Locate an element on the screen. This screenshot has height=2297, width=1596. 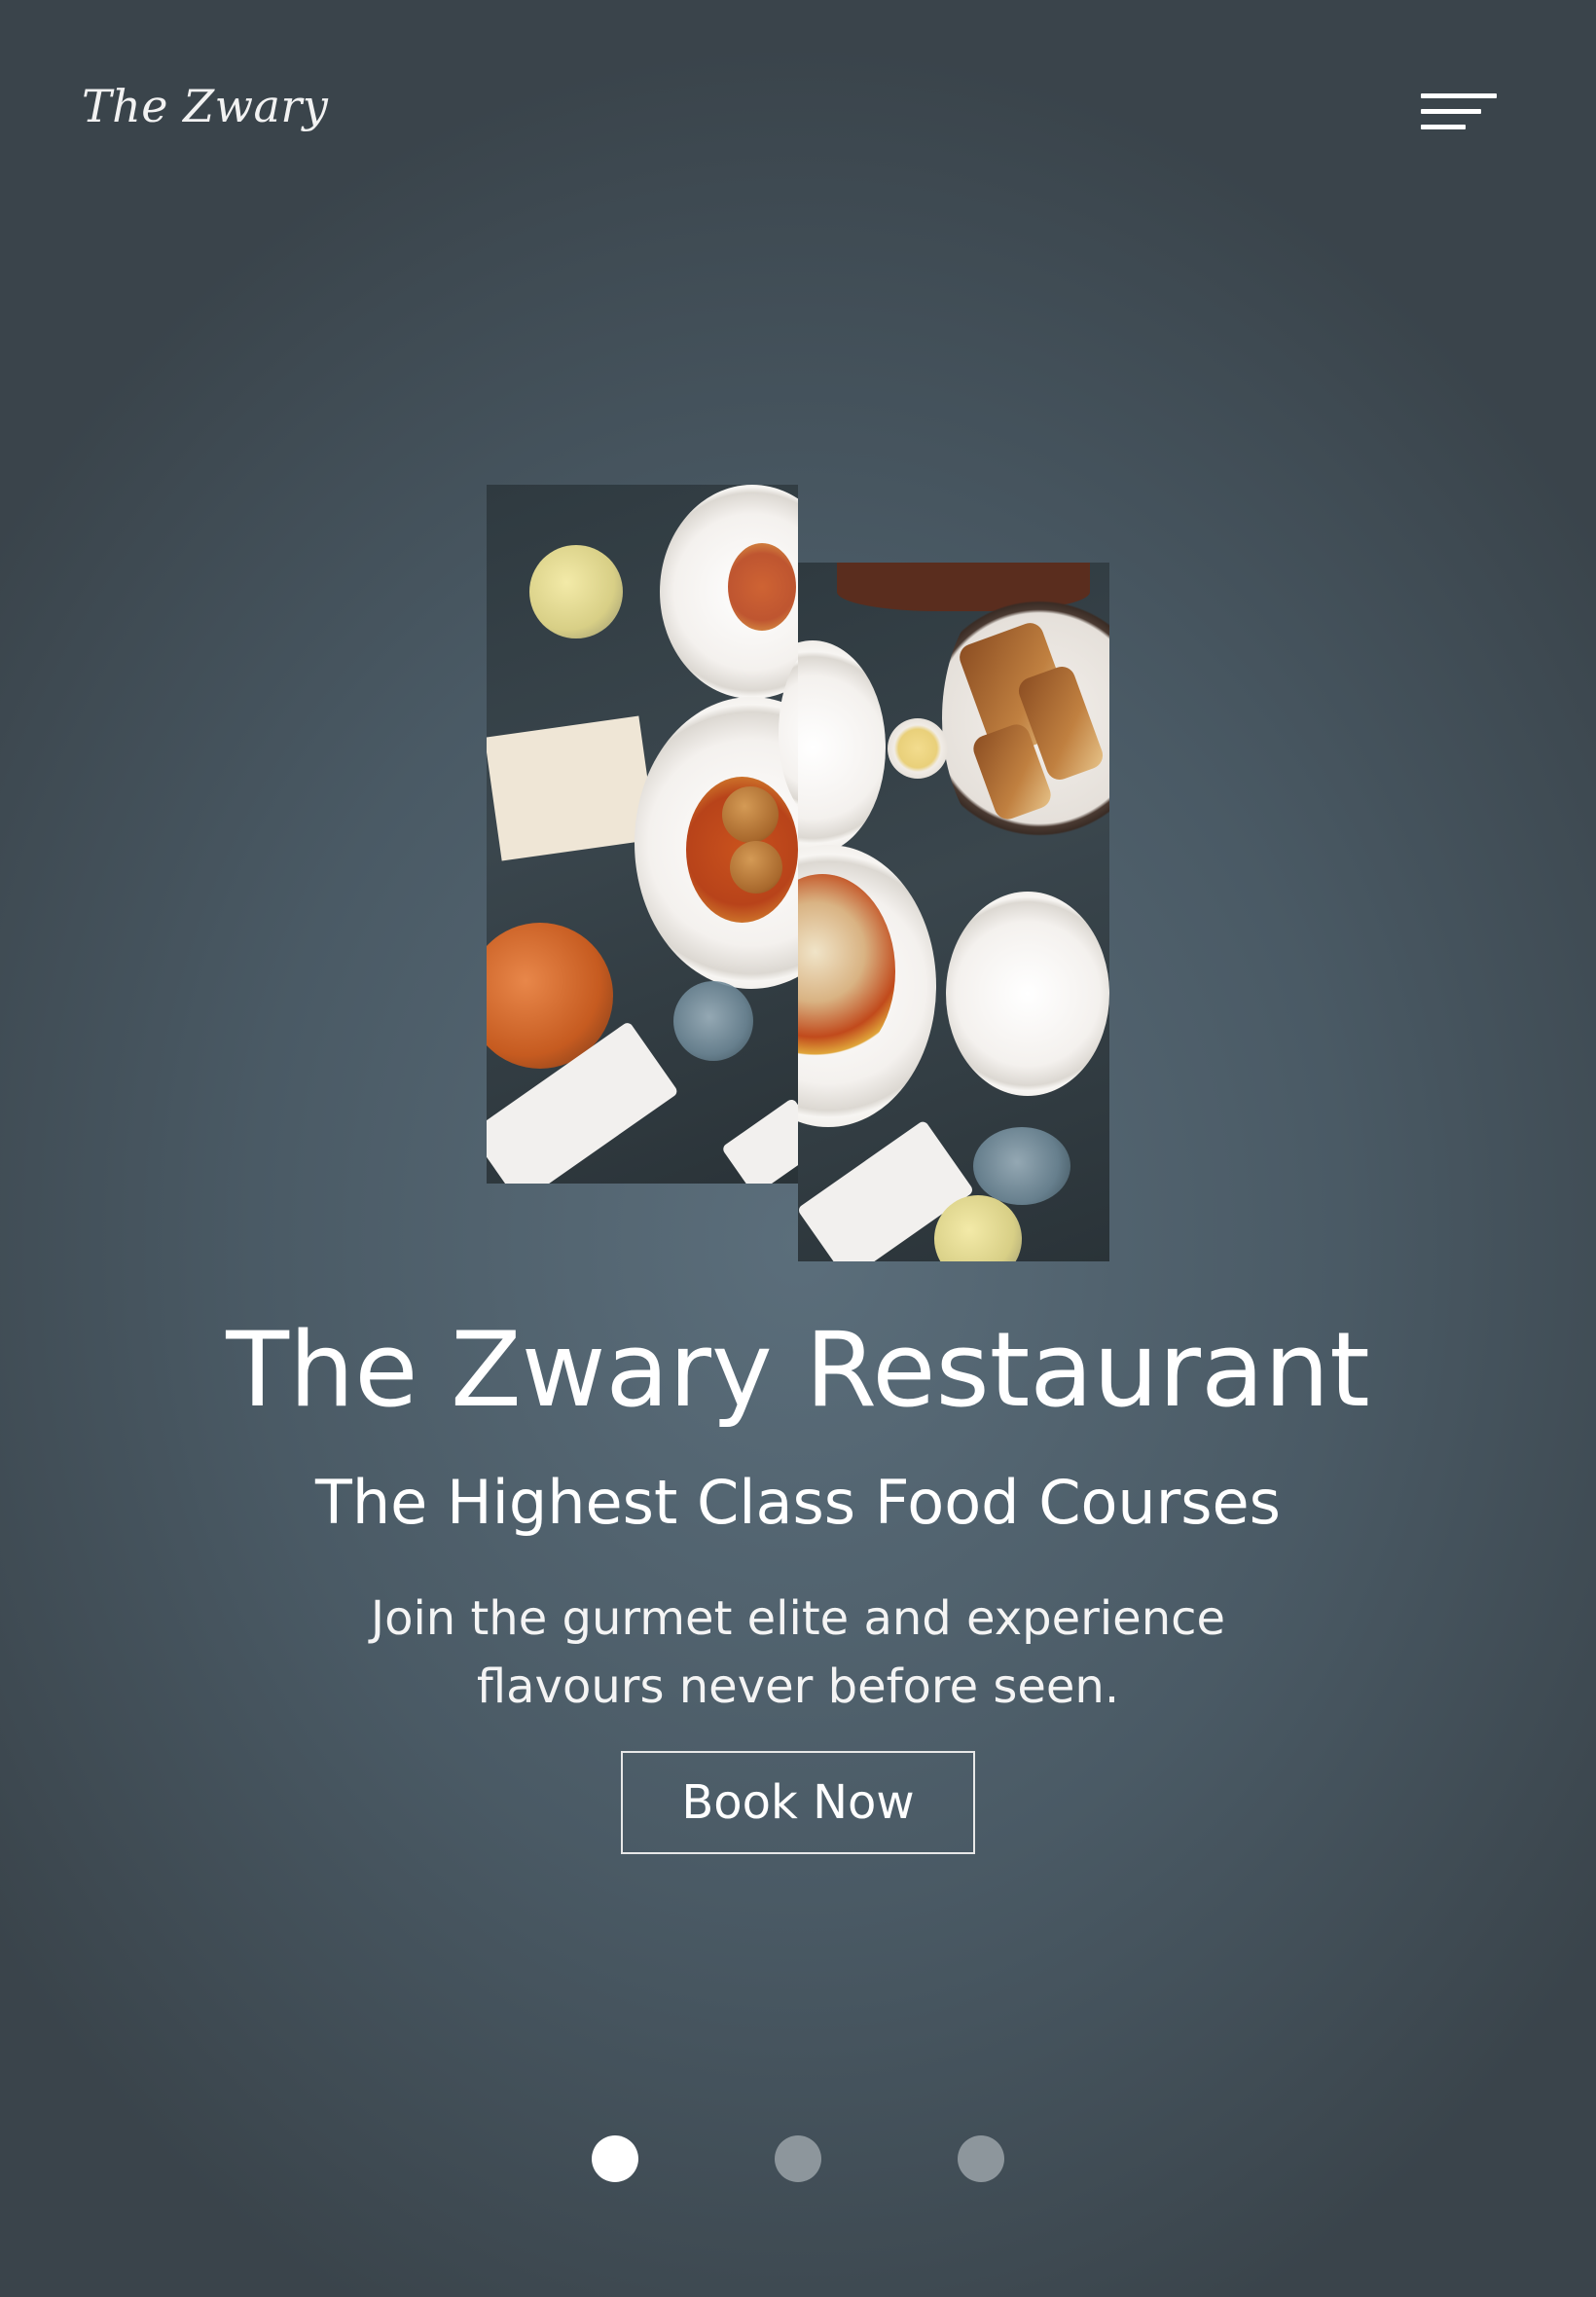
hero-description-line-2: flavours never before seen. is located at coordinates (798, 1686).